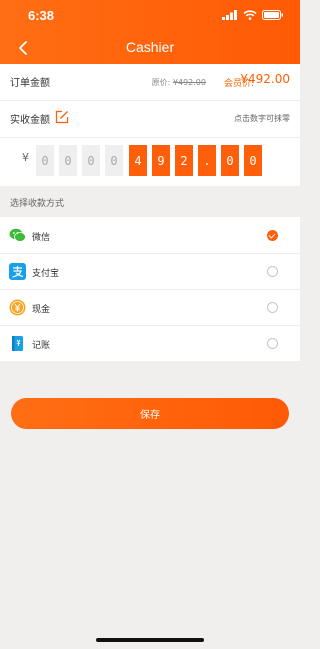 This screenshot has width=320, height=649. I want to click on payment-option-label: 支付宝, so click(46, 274).